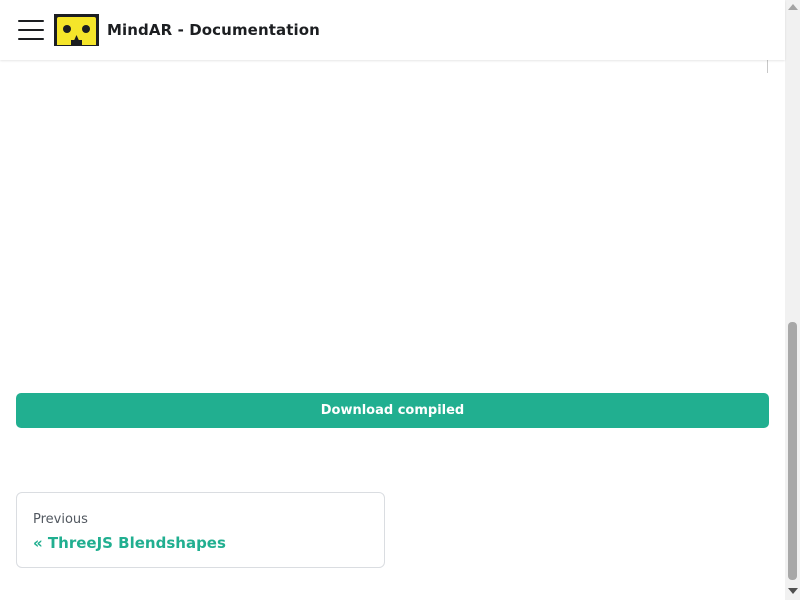  I want to click on page-scrollbar, so click(792, 300).